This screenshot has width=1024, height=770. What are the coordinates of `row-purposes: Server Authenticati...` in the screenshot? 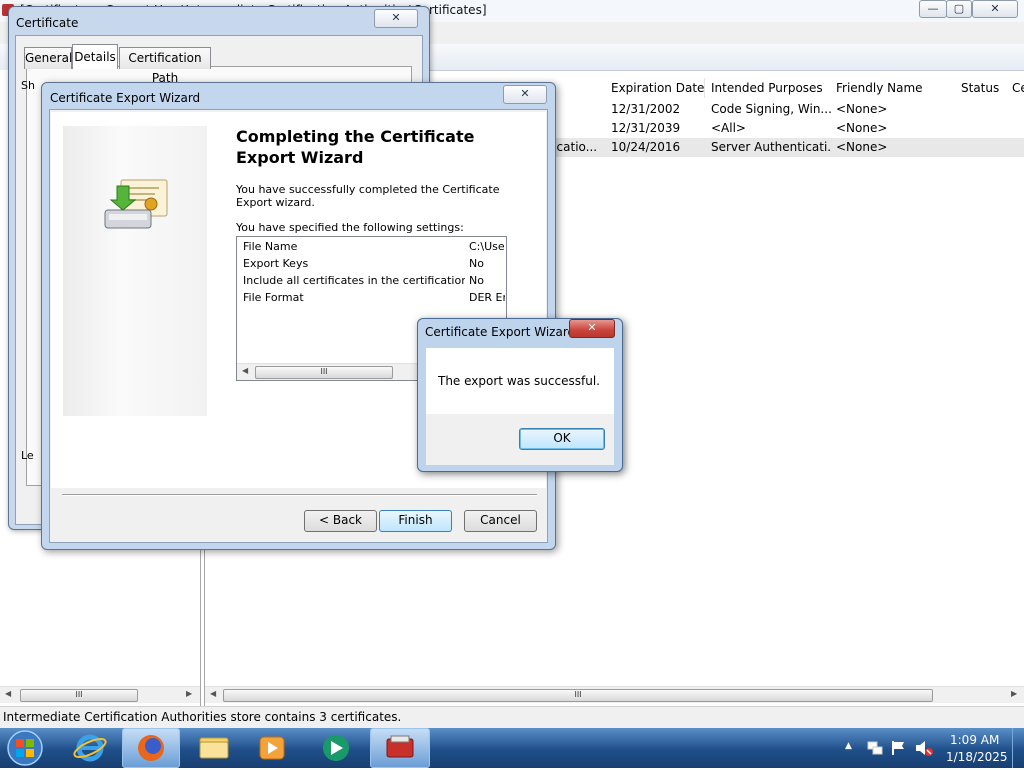 It's located at (771, 147).